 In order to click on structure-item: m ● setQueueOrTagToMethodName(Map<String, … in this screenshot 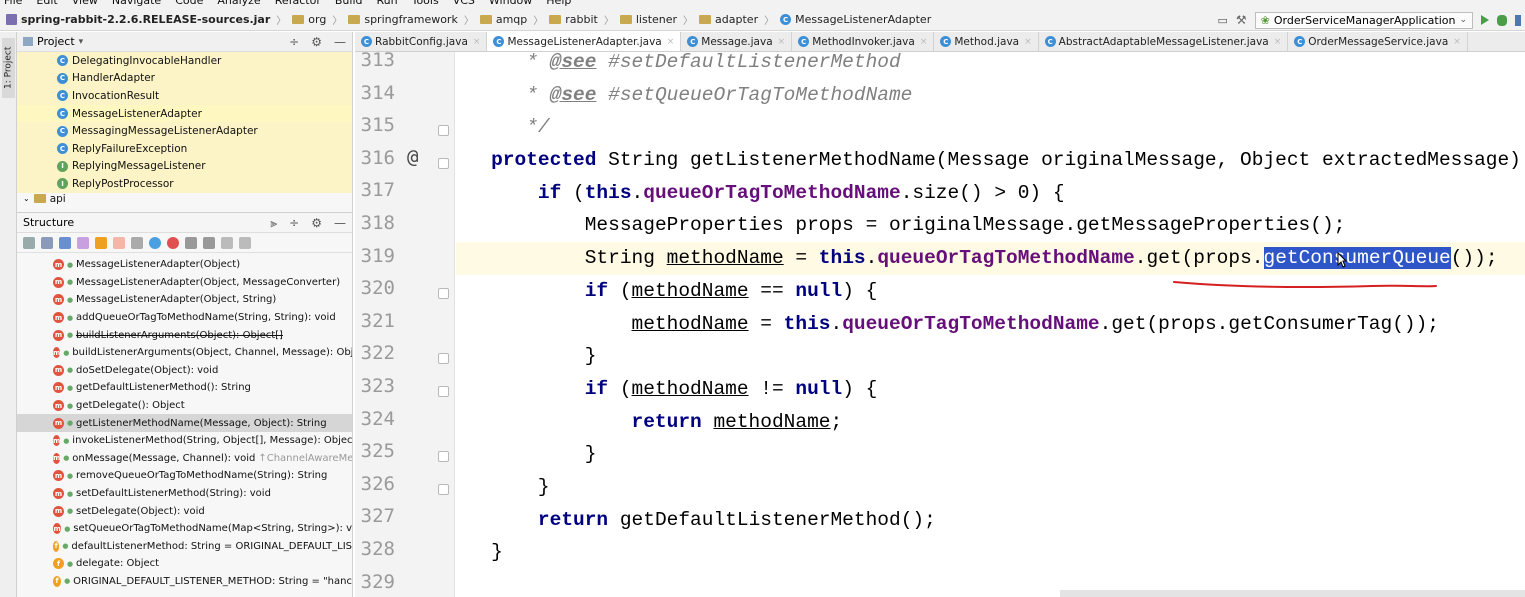, I will do `click(184, 529)`.